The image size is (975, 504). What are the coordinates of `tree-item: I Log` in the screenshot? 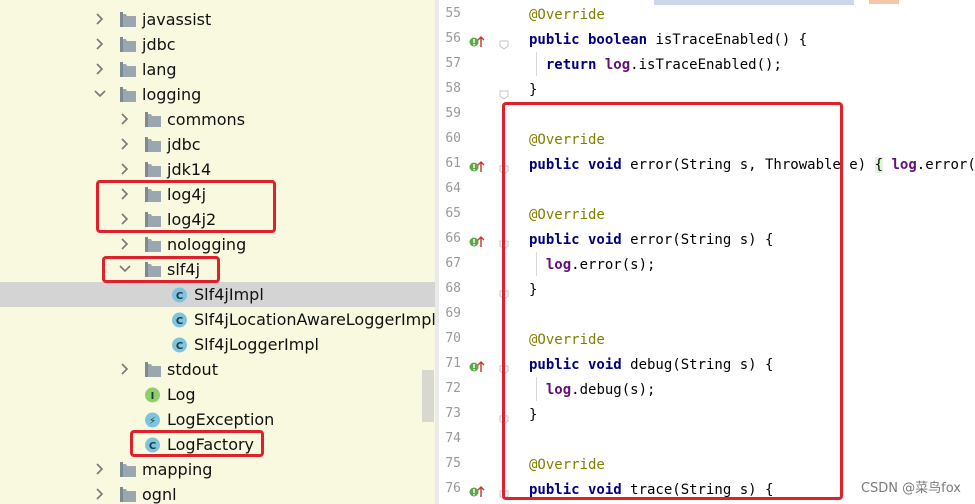 It's located at (217, 394).